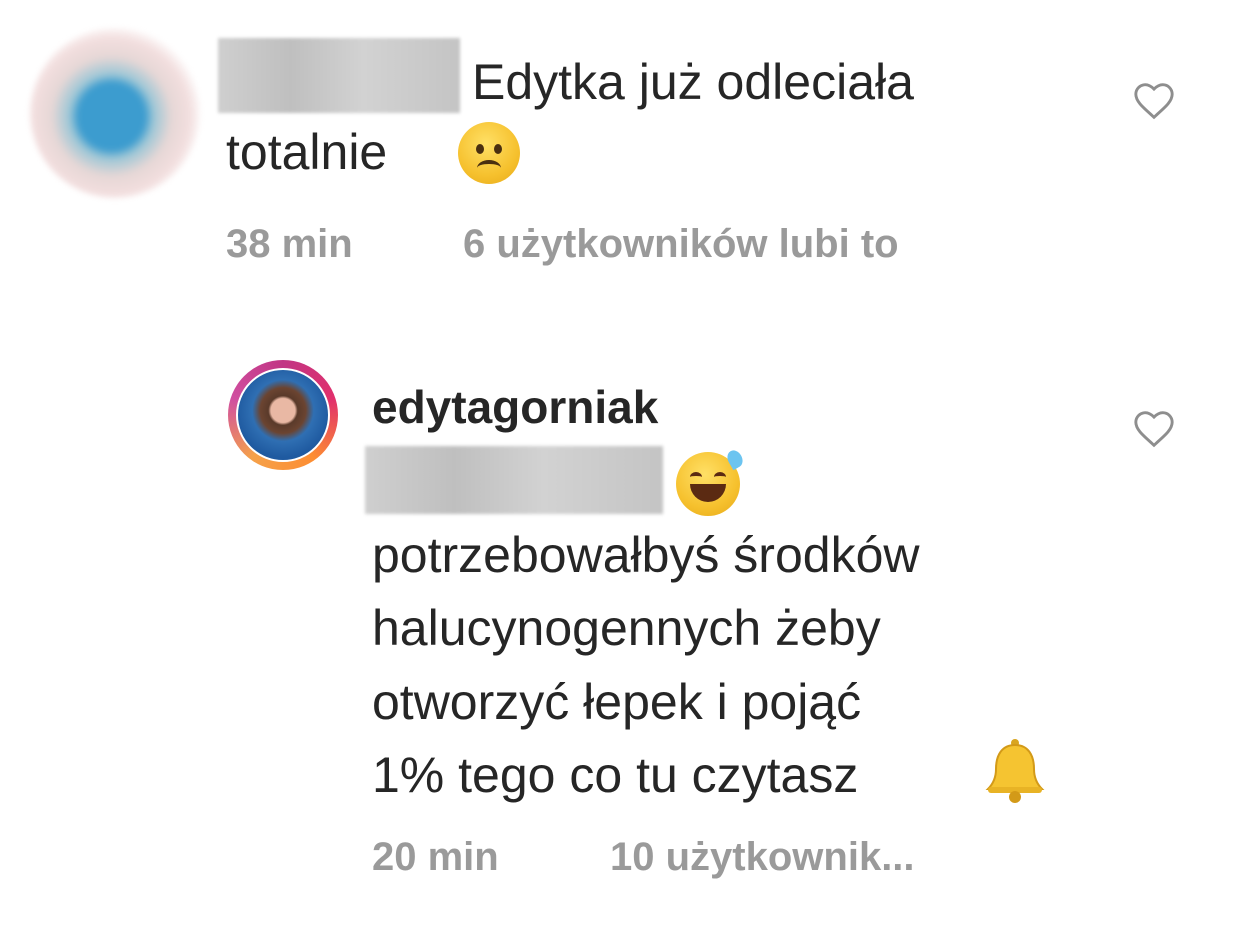 This screenshot has height=950, width=1250. Describe the element at coordinates (646, 555) in the screenshot. I see `comment-text-line: potrzebowałbyś środków` at that location.